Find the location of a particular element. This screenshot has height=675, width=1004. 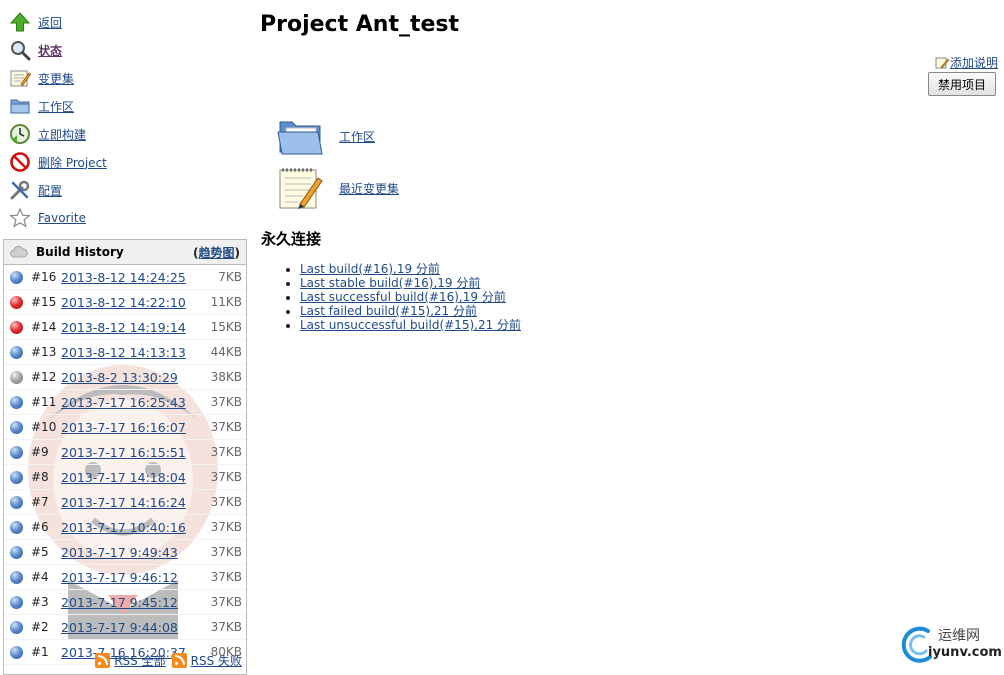

permalink-link: Last stable build(#16),19 分前 is located at coordinates (390, 283).